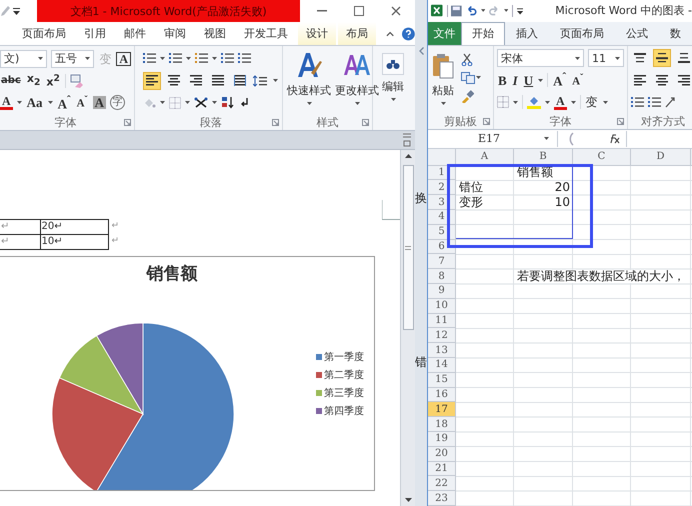 This screenshot has height=506, width=692. I want to click on scroll-thumb, so click(408, 247).